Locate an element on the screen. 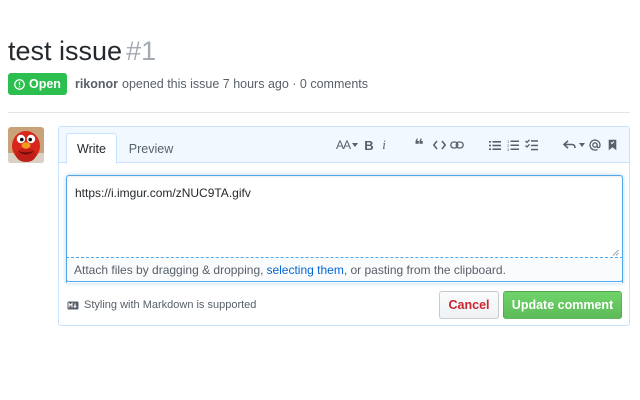 Image resolution: width=640 pixels, height=400 pixels. elmo-avatar is located at coordinates (26, 145).